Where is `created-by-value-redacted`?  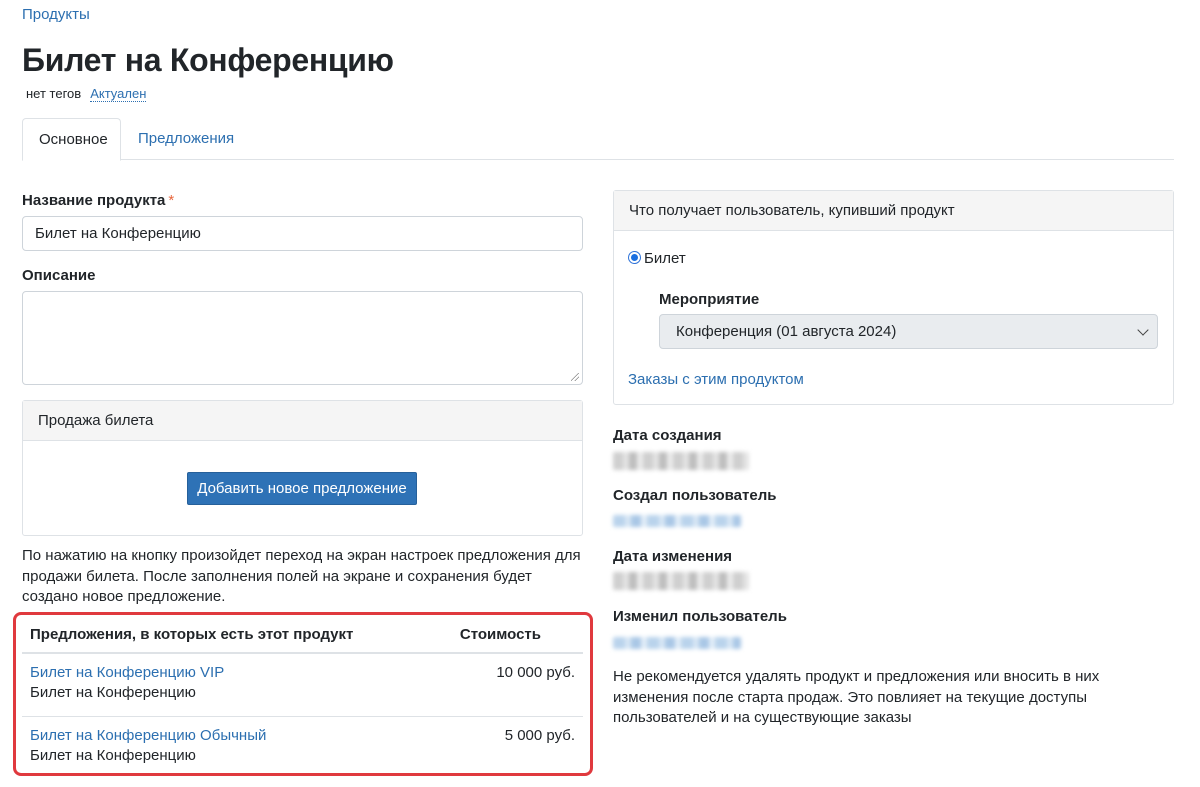 created-by-value-redacted is located at coordinates (677, 521).